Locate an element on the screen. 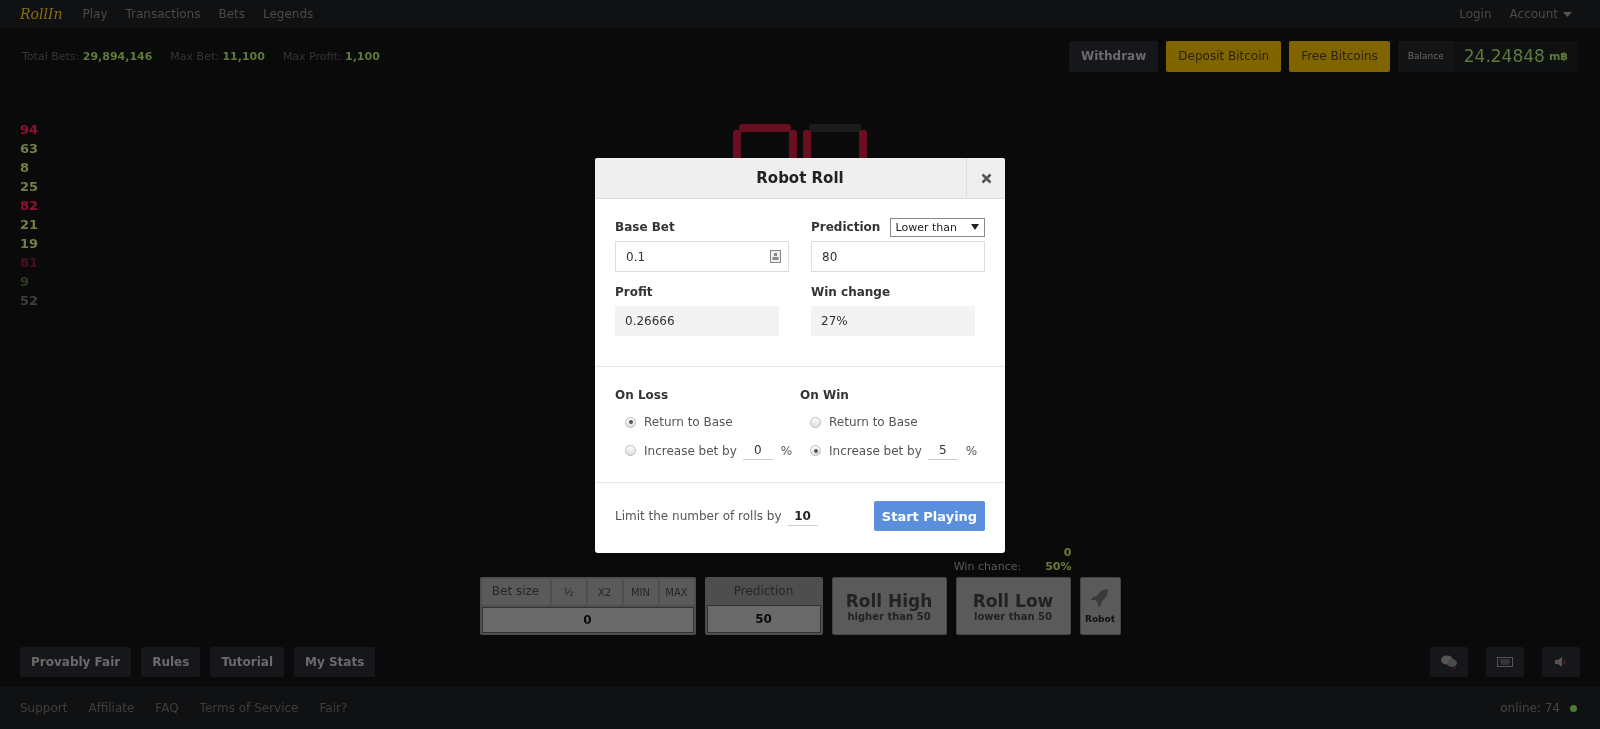  percent-field: 0 is located at coordinates (757, 450).